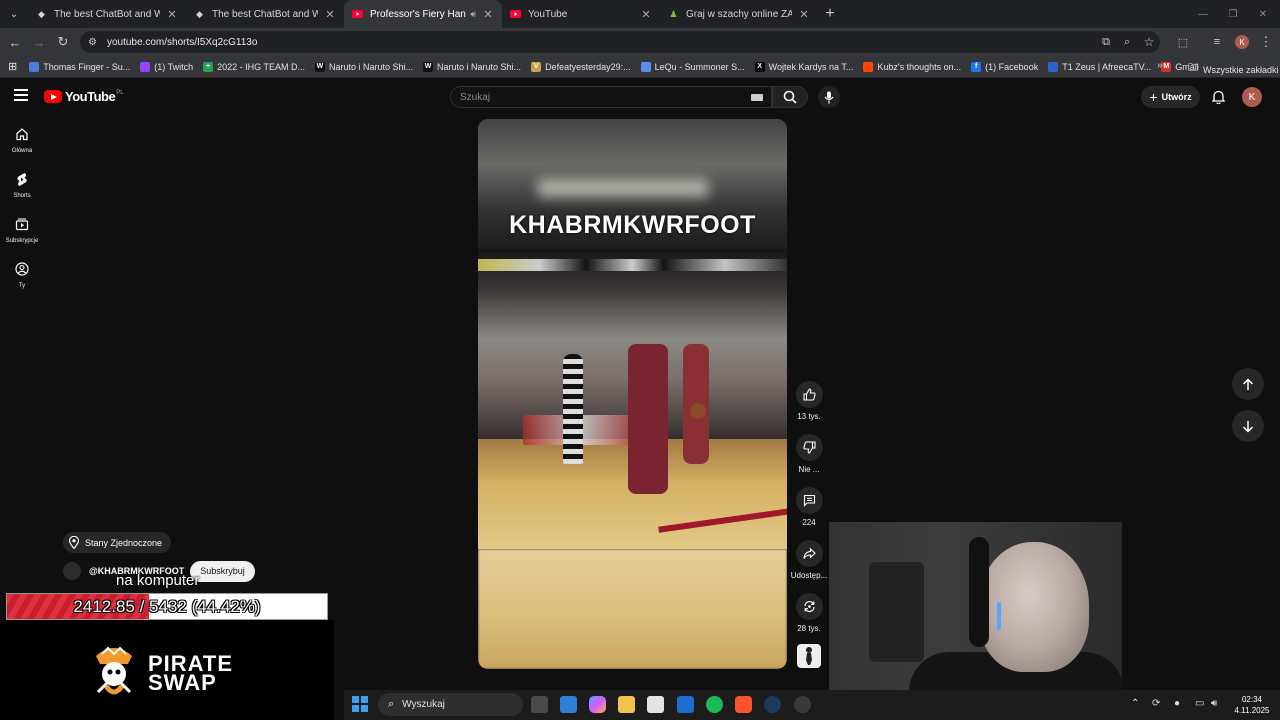 This screenshot has height=720, width=1280. What do you see at coordinates (830, 14) in the screenshot?
I see `new-tab-button: +` at bounding box center [830, 14].